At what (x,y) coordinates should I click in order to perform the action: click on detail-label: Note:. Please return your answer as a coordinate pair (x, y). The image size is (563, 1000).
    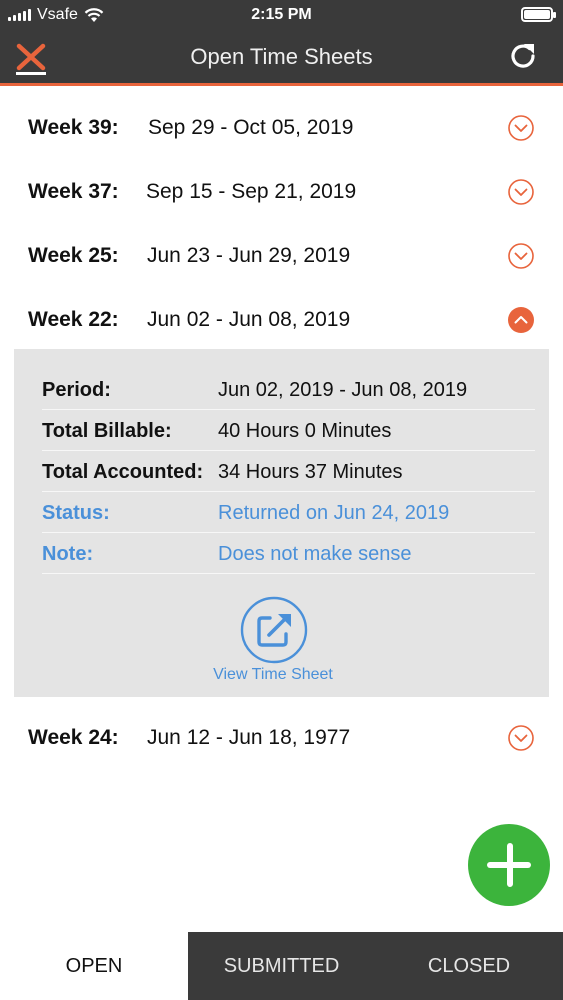
    Looking at the image, I should click on (68, 554).